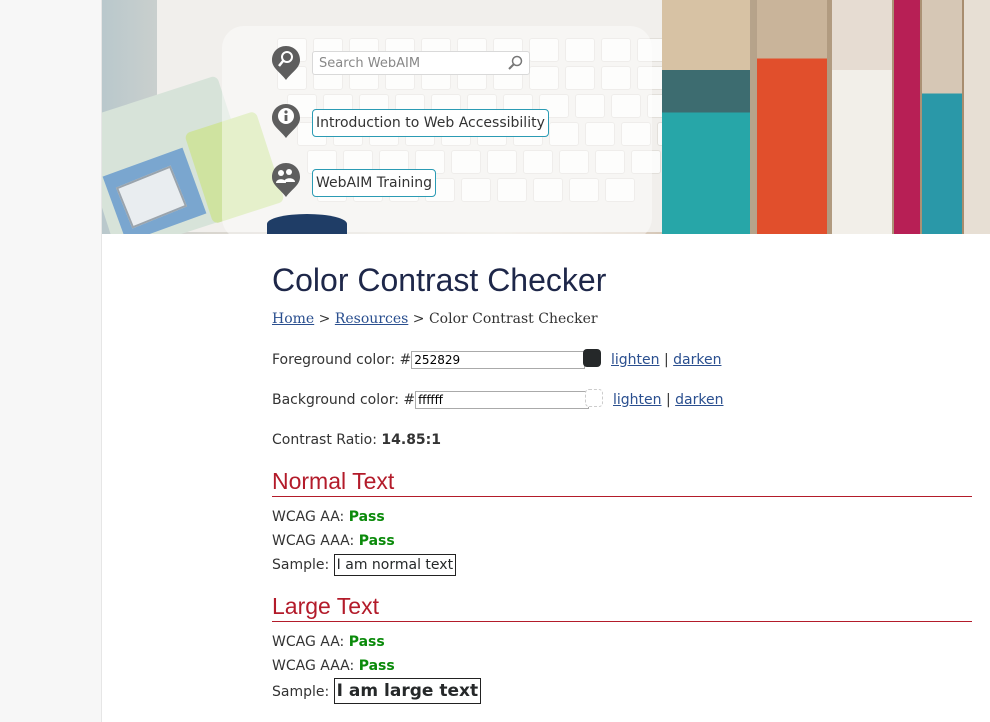 Image resolution: width=990 pixels, height=722 pixels. I want to click on background-darken-link: darken, so click(699, 400).